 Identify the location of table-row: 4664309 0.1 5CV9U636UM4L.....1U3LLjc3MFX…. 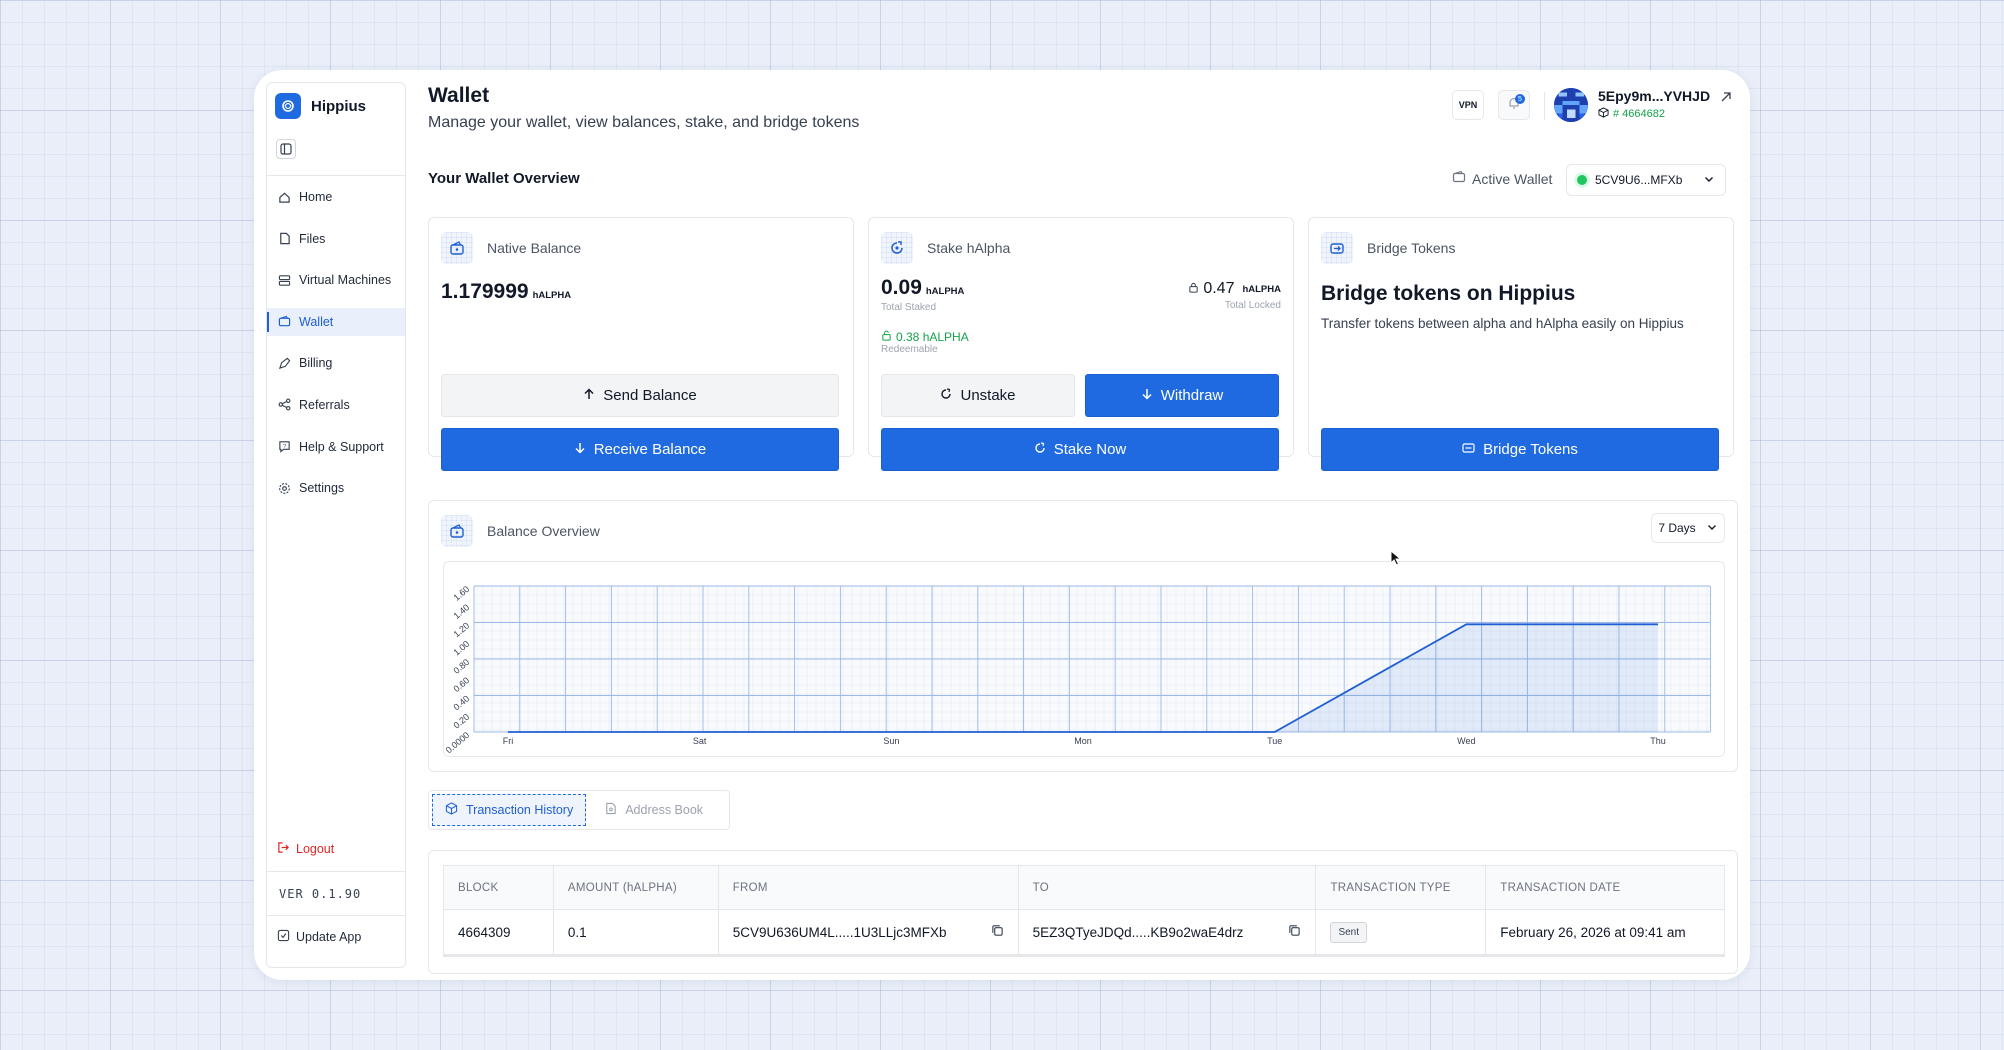
(1084, 933).